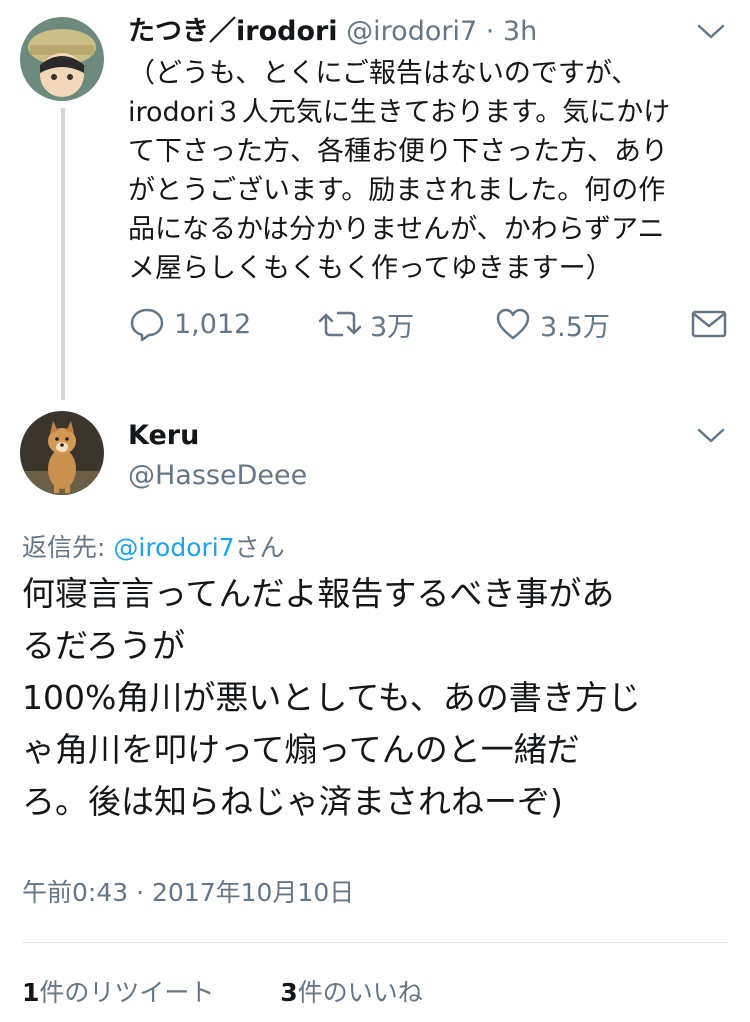  I want to click on envelope-icon, so click(709, 324).